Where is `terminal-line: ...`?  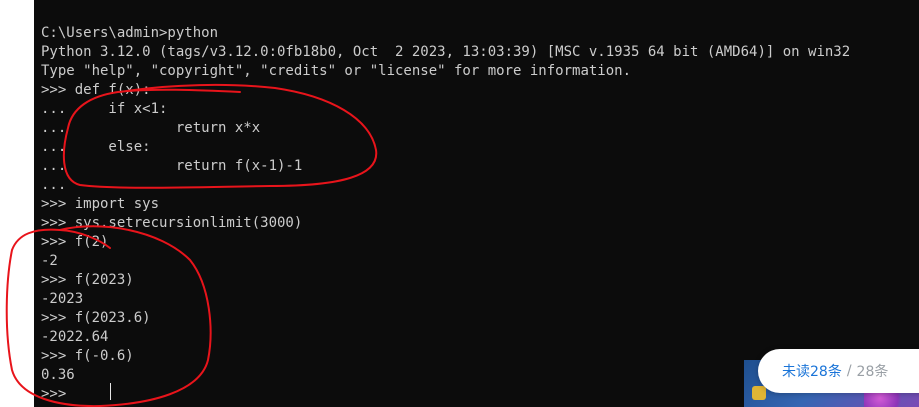 terminal-line: ... is located at coordinates (54, 185).